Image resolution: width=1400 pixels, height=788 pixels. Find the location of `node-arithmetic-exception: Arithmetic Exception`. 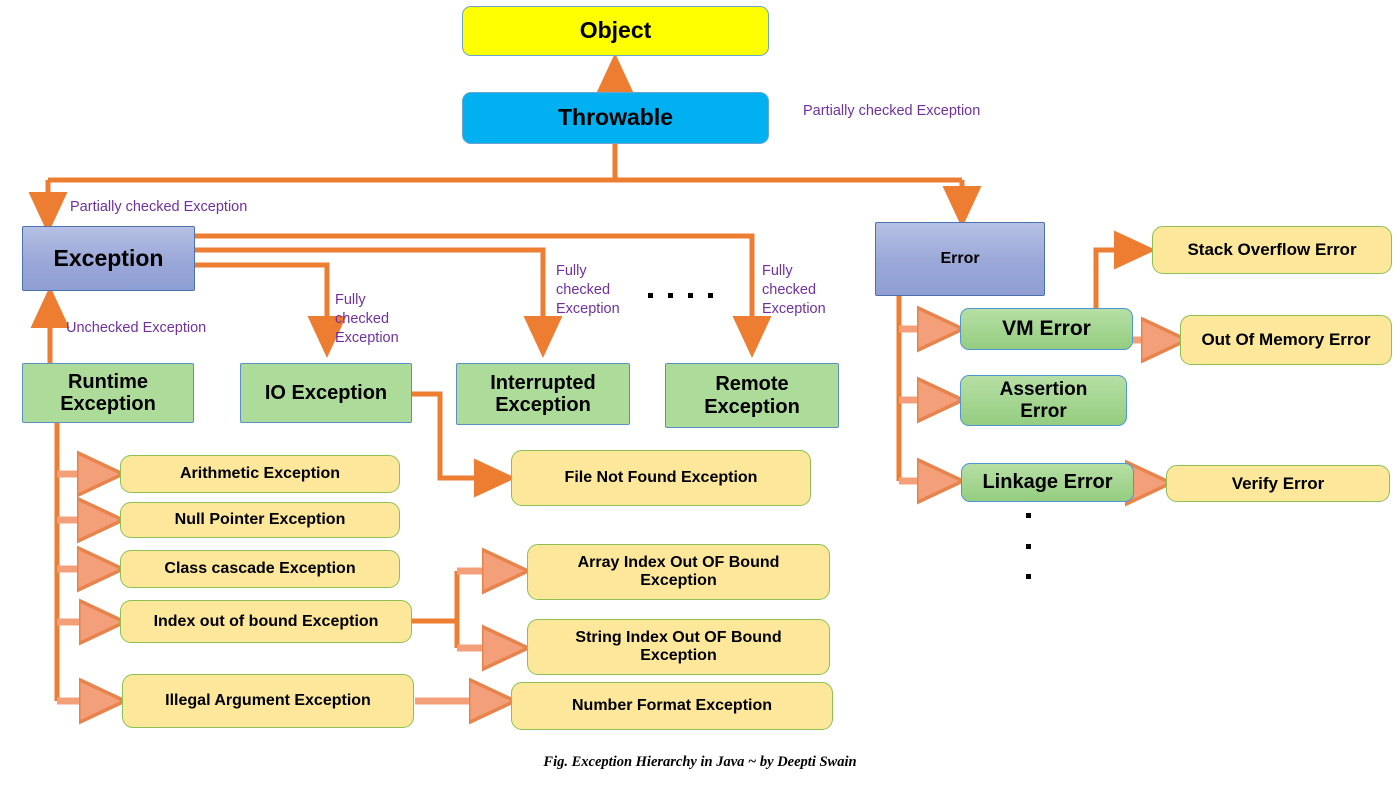

node-arithmetic-exception: Arithmetic Exception is located at coordinates (260, 474).